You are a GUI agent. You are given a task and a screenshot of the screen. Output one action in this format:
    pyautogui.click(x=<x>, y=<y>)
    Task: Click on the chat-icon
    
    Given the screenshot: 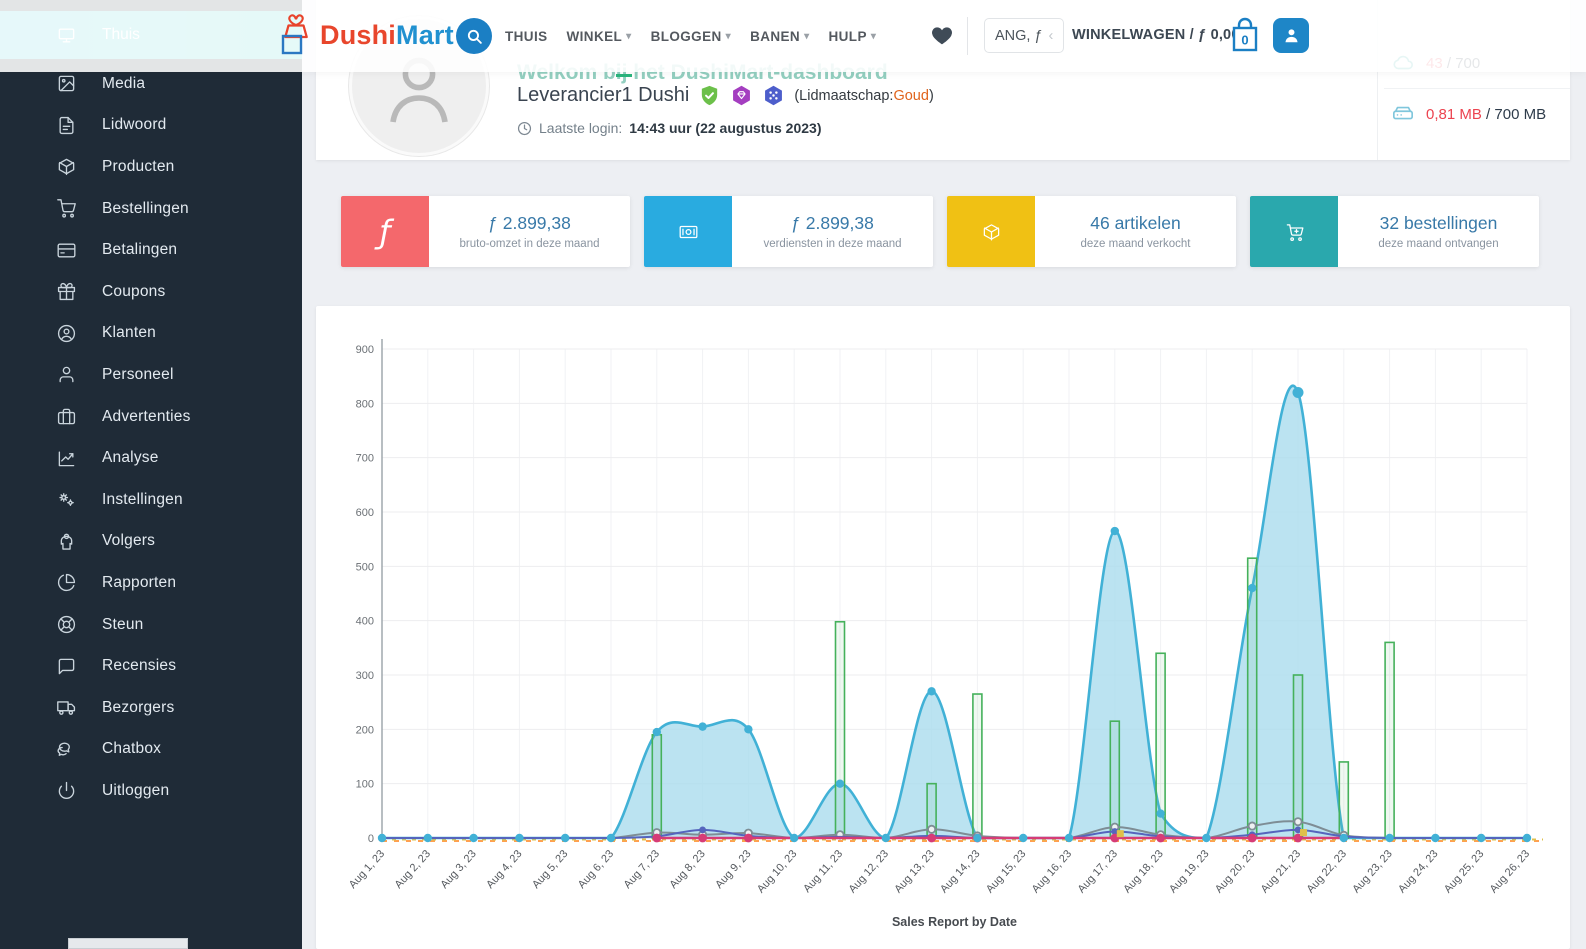 What is the action you would take?
    pyautogui.click(x=63, y=749)
    